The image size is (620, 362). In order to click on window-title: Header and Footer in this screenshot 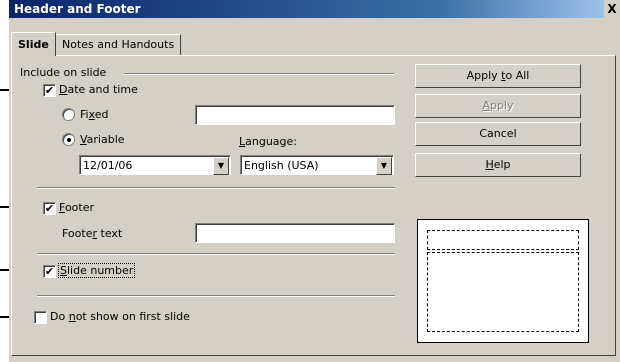, I will do `click(77, 9)`.